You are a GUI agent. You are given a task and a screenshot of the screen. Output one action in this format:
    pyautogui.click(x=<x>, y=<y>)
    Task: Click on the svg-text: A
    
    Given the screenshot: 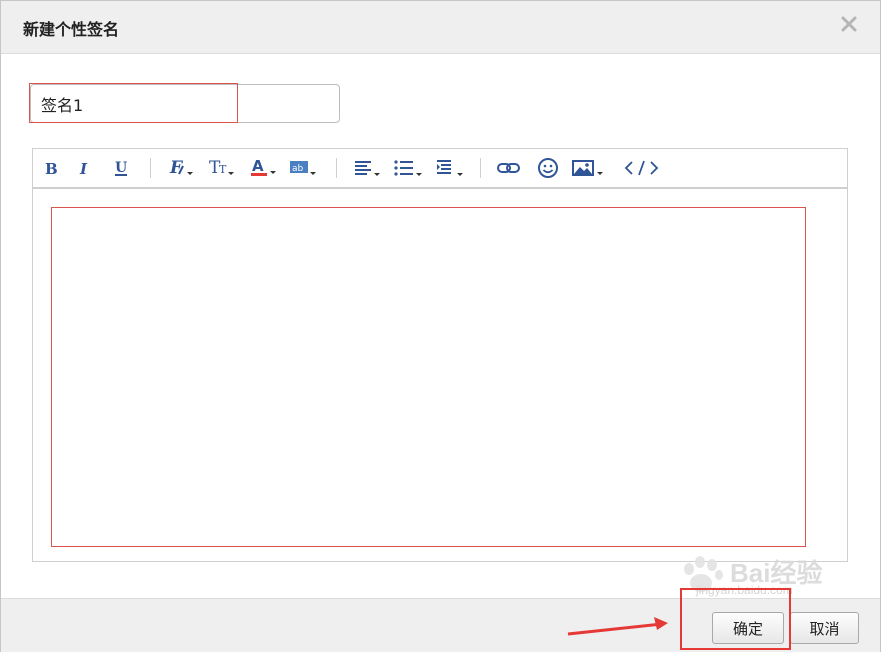 What is the action you would take?
    pyautogui.click(x=258, y=166)
    